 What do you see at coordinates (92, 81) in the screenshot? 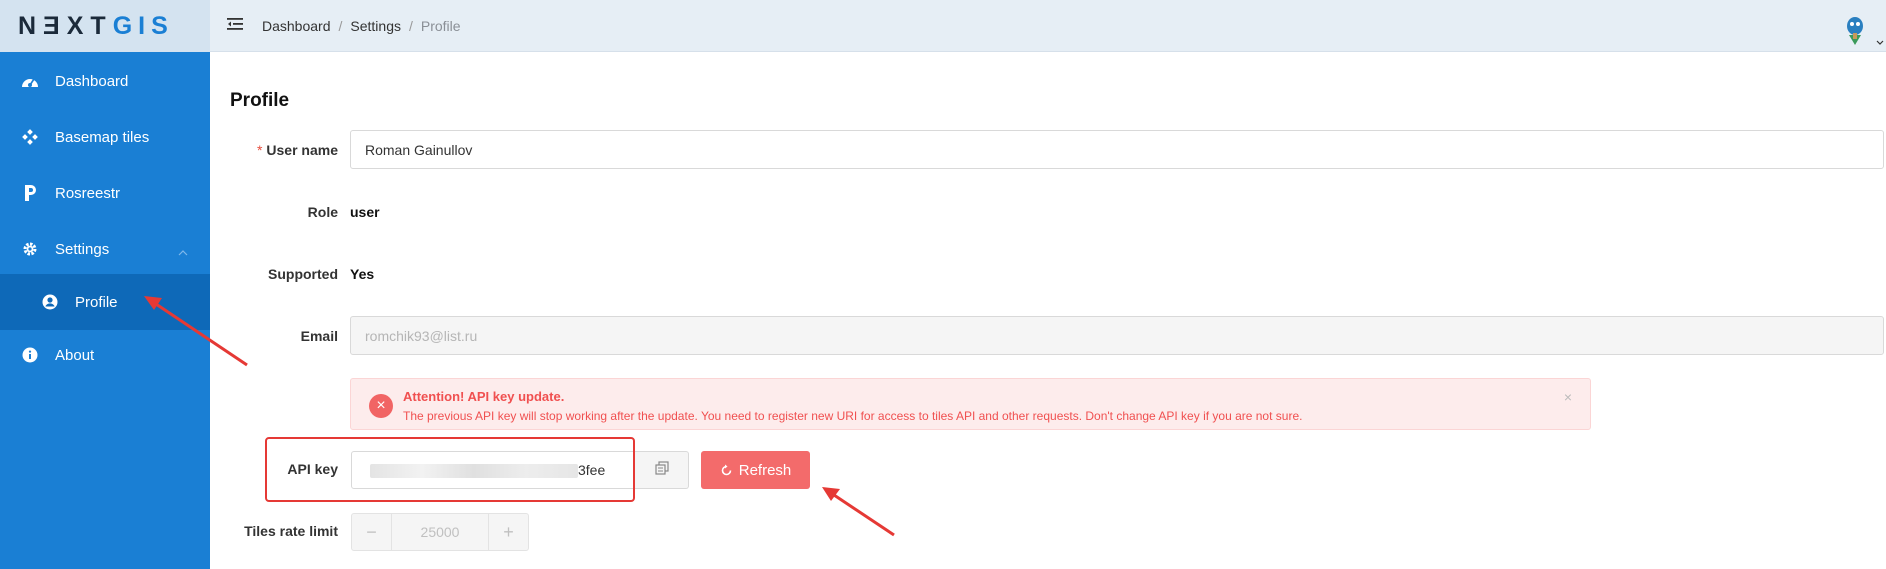
I see `sidebar-item-label: Dashboard` at bounding box center [92, 81].